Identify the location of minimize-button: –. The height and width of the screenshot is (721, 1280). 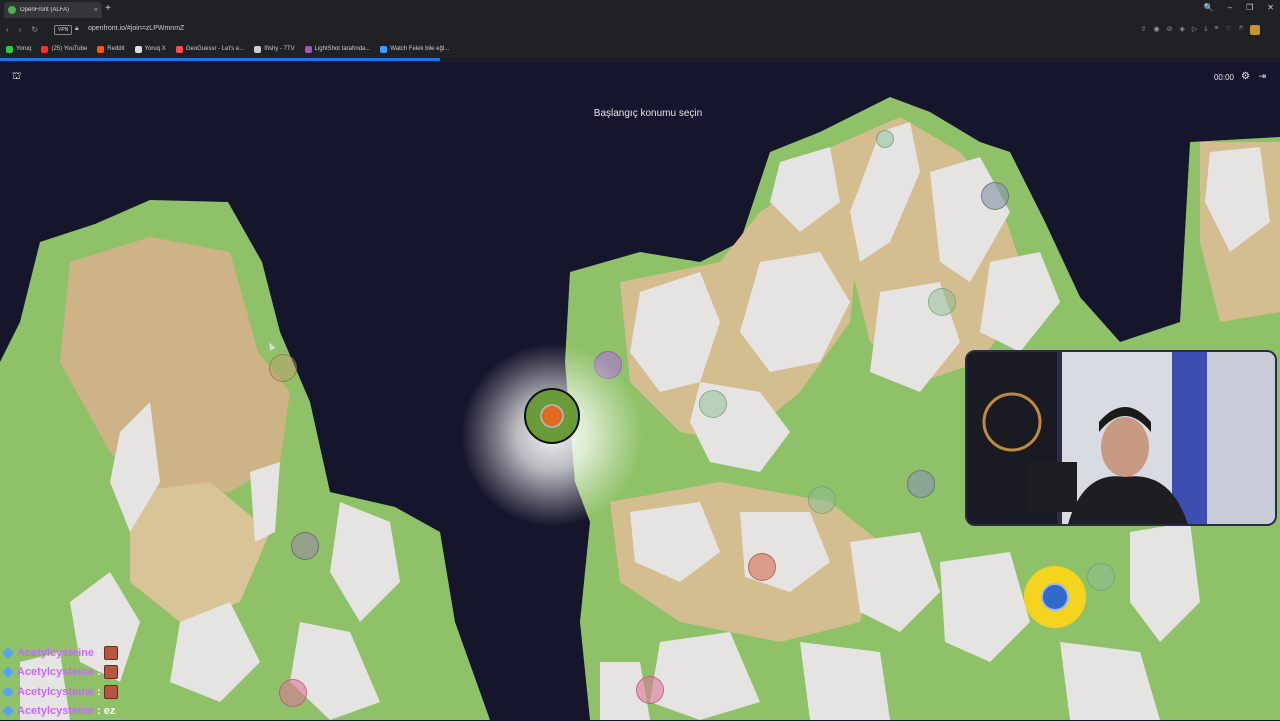
(1230, 7).